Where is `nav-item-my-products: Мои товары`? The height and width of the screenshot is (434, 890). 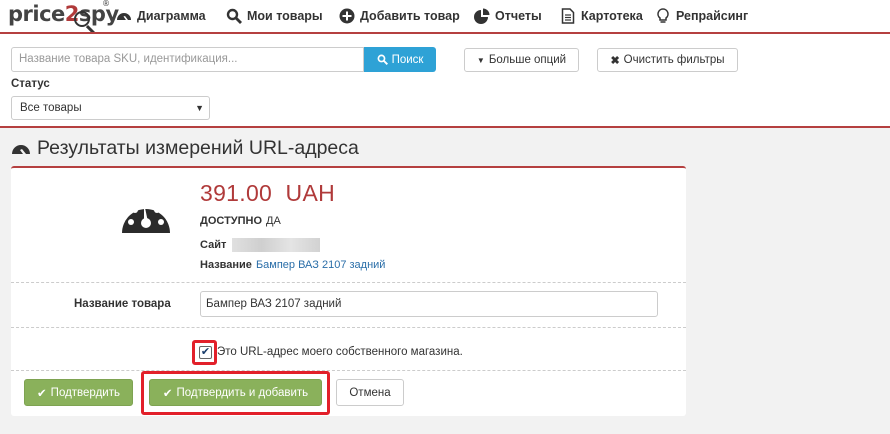
nav-item-my-products: Мои товары is located at coordinates (274, 16).